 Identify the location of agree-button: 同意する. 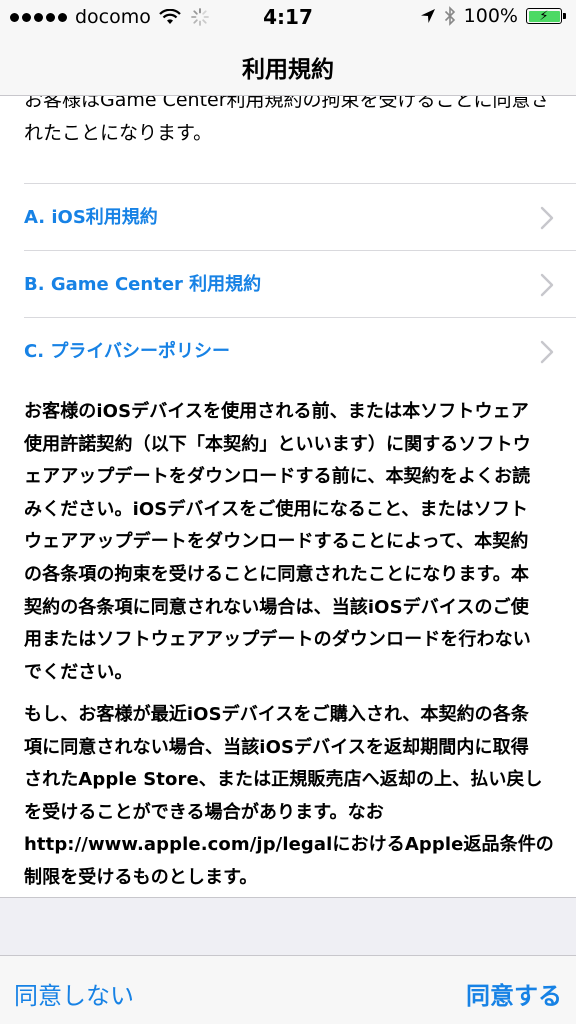
(514, 993).